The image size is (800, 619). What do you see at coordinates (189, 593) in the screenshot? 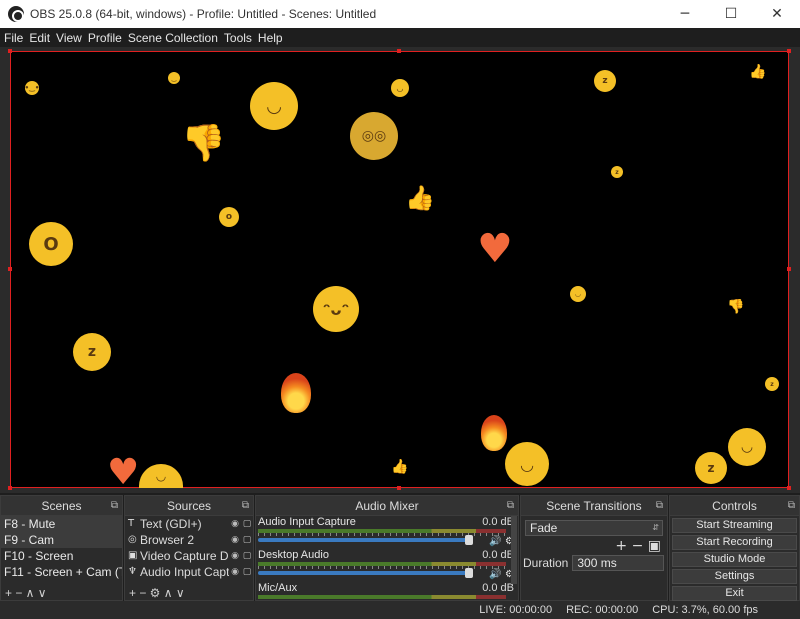
I see `sources-toolbar: + − ⚙ ∧ ∨` at bounding box center [189, 593].